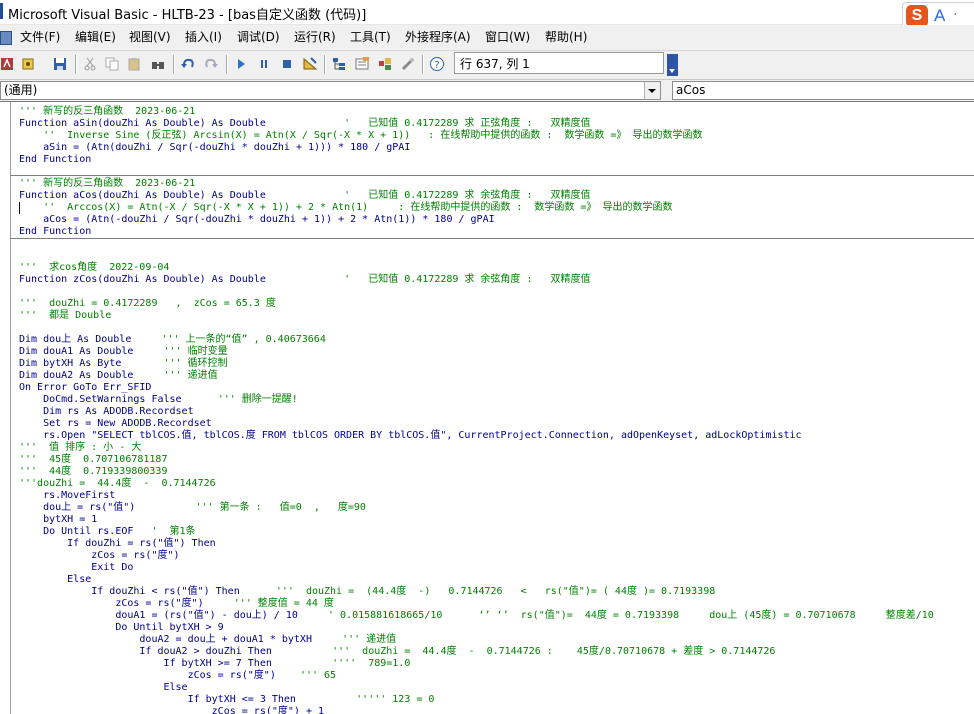 The image size is (974, 714). I want to click on toolbar-separator, so click(76, 64).